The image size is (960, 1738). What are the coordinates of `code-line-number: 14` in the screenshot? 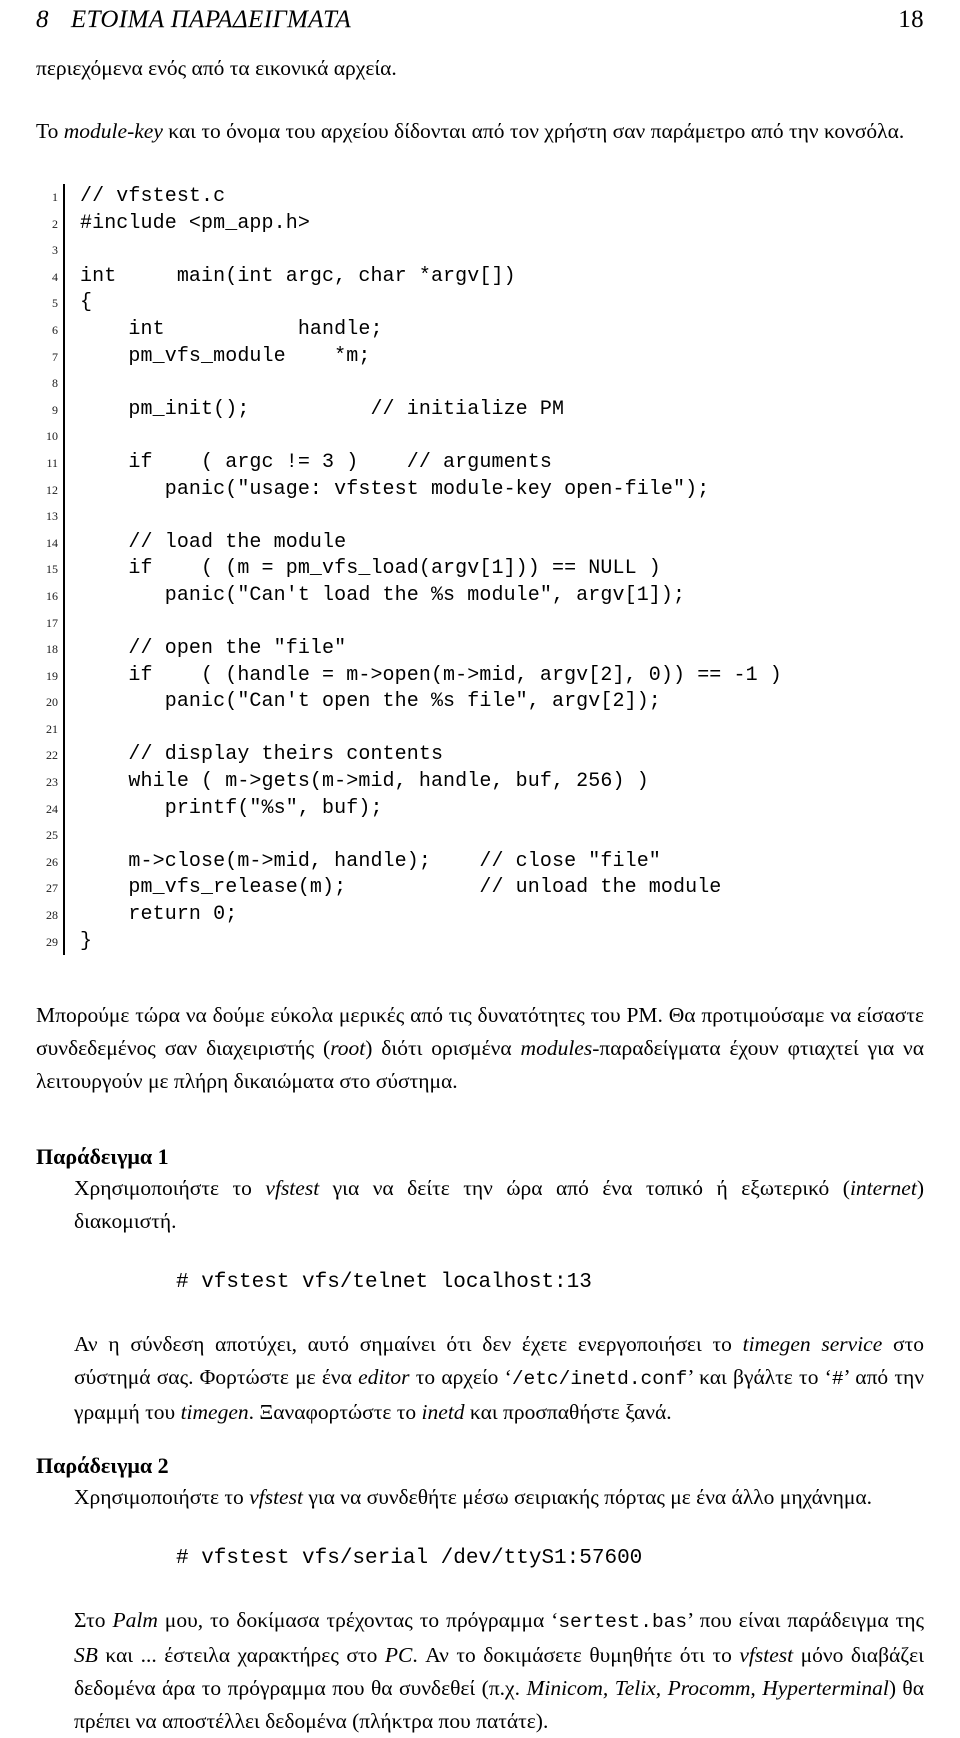 It's located at (52, 542).